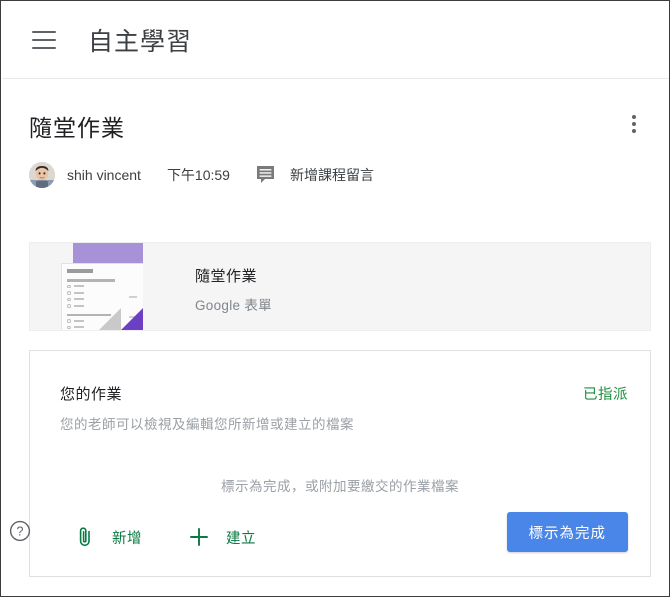 Image resolution: width=670 pixels, height=597 pixels. What do you see at coordinates (77, 128) in the screenshot?
I see `assignment-title: 隨堂作業` at bounding box center [77, 128].